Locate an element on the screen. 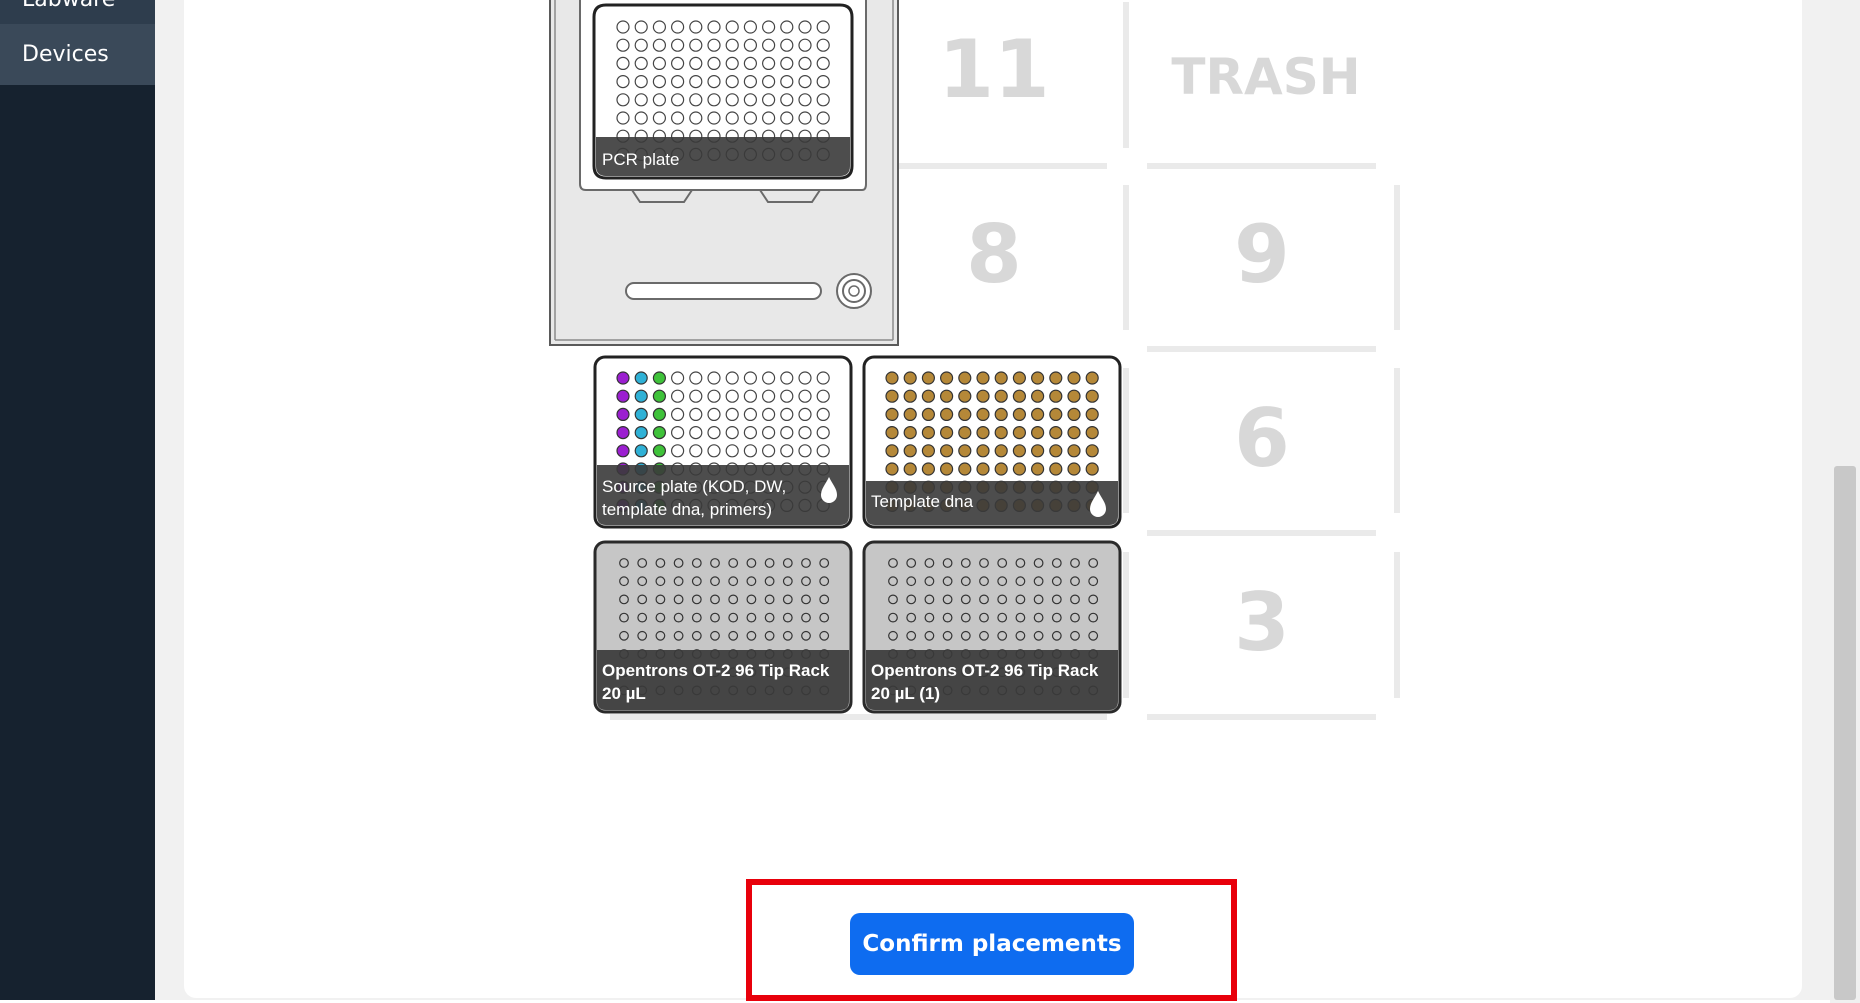 The height and width of the screenshot is (1003, 1860). tip-rack-20ul: Opentrons OT-2 96 Tip Rack 20 µL is located at coordinates (723, 627).